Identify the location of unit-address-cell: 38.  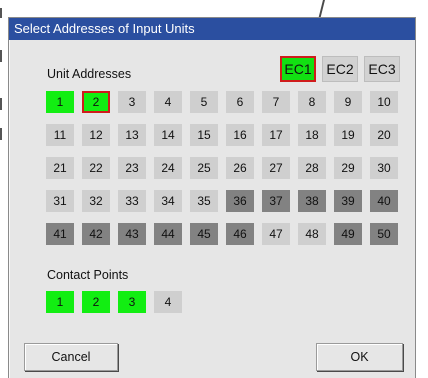
(312, 201).